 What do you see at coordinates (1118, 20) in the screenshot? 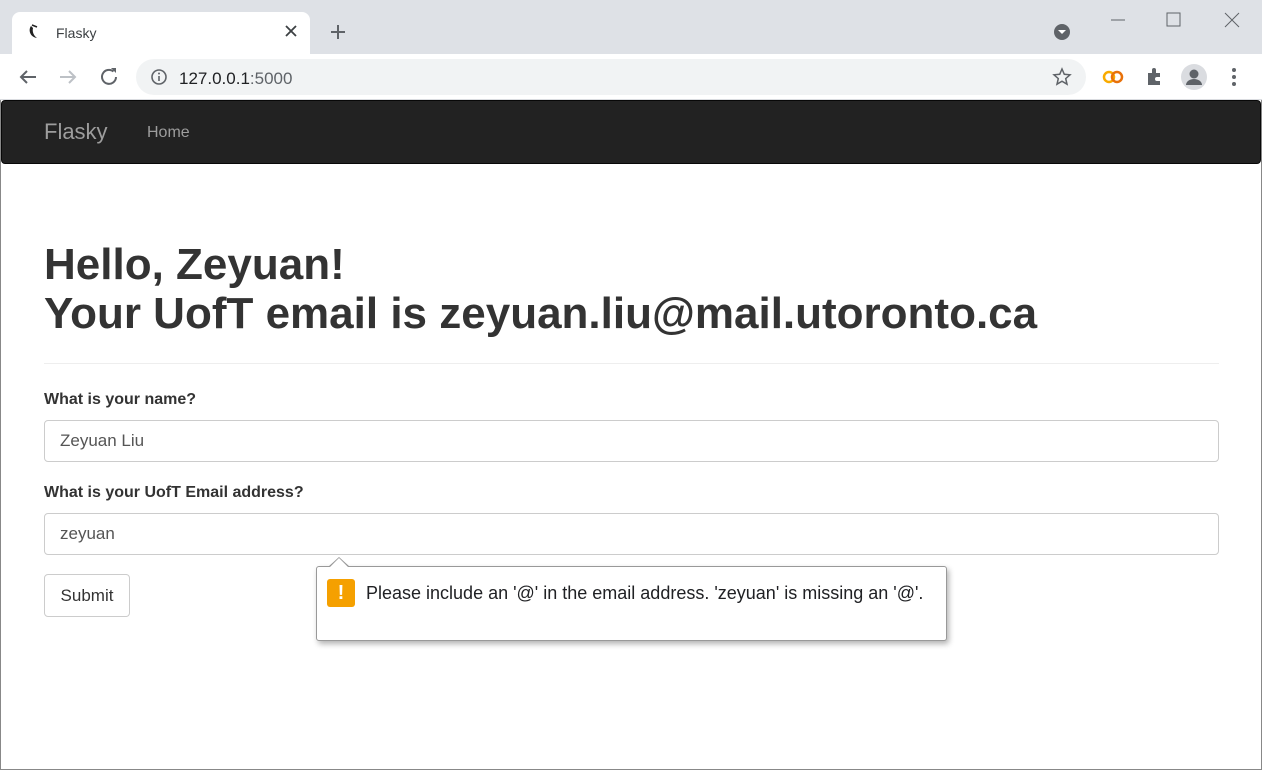
I see `minimize-icon` at bounding box center [1118, 20].